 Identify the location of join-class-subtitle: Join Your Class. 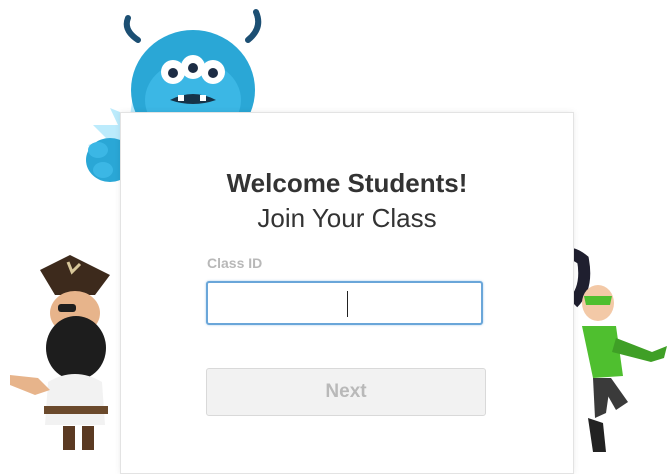
(347, 218).